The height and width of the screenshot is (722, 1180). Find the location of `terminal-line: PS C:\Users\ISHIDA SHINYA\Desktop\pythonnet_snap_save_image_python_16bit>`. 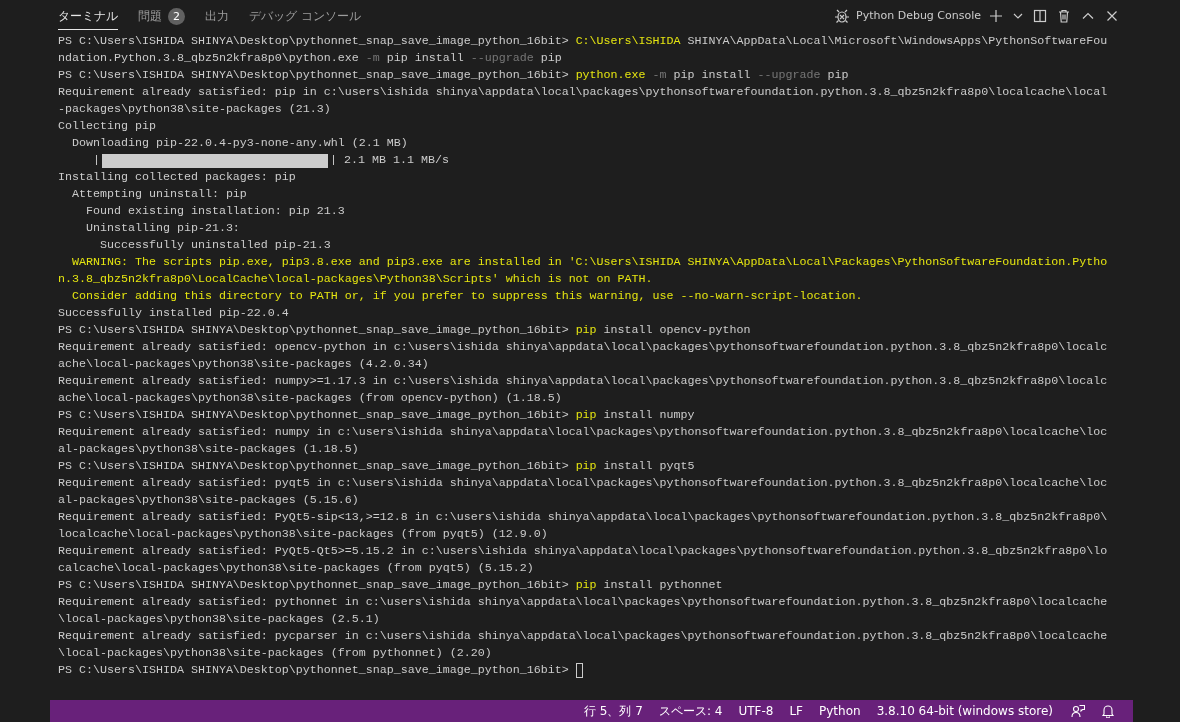

terminal-line: PS C:\Users\ISHIDA SHINYA\Desktop\pythonnet_snap_save_image_python_16bit> is located at coordinates (313, 670).